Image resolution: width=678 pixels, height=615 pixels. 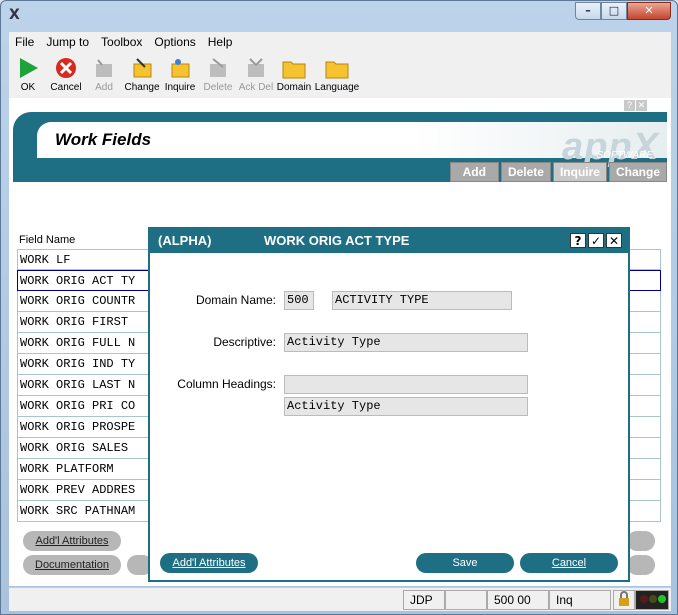 What do you see at coordinates (579, 172) in the screenshot?
I see `header-inquire-button: Inquire` at bounding box center [579, 172].